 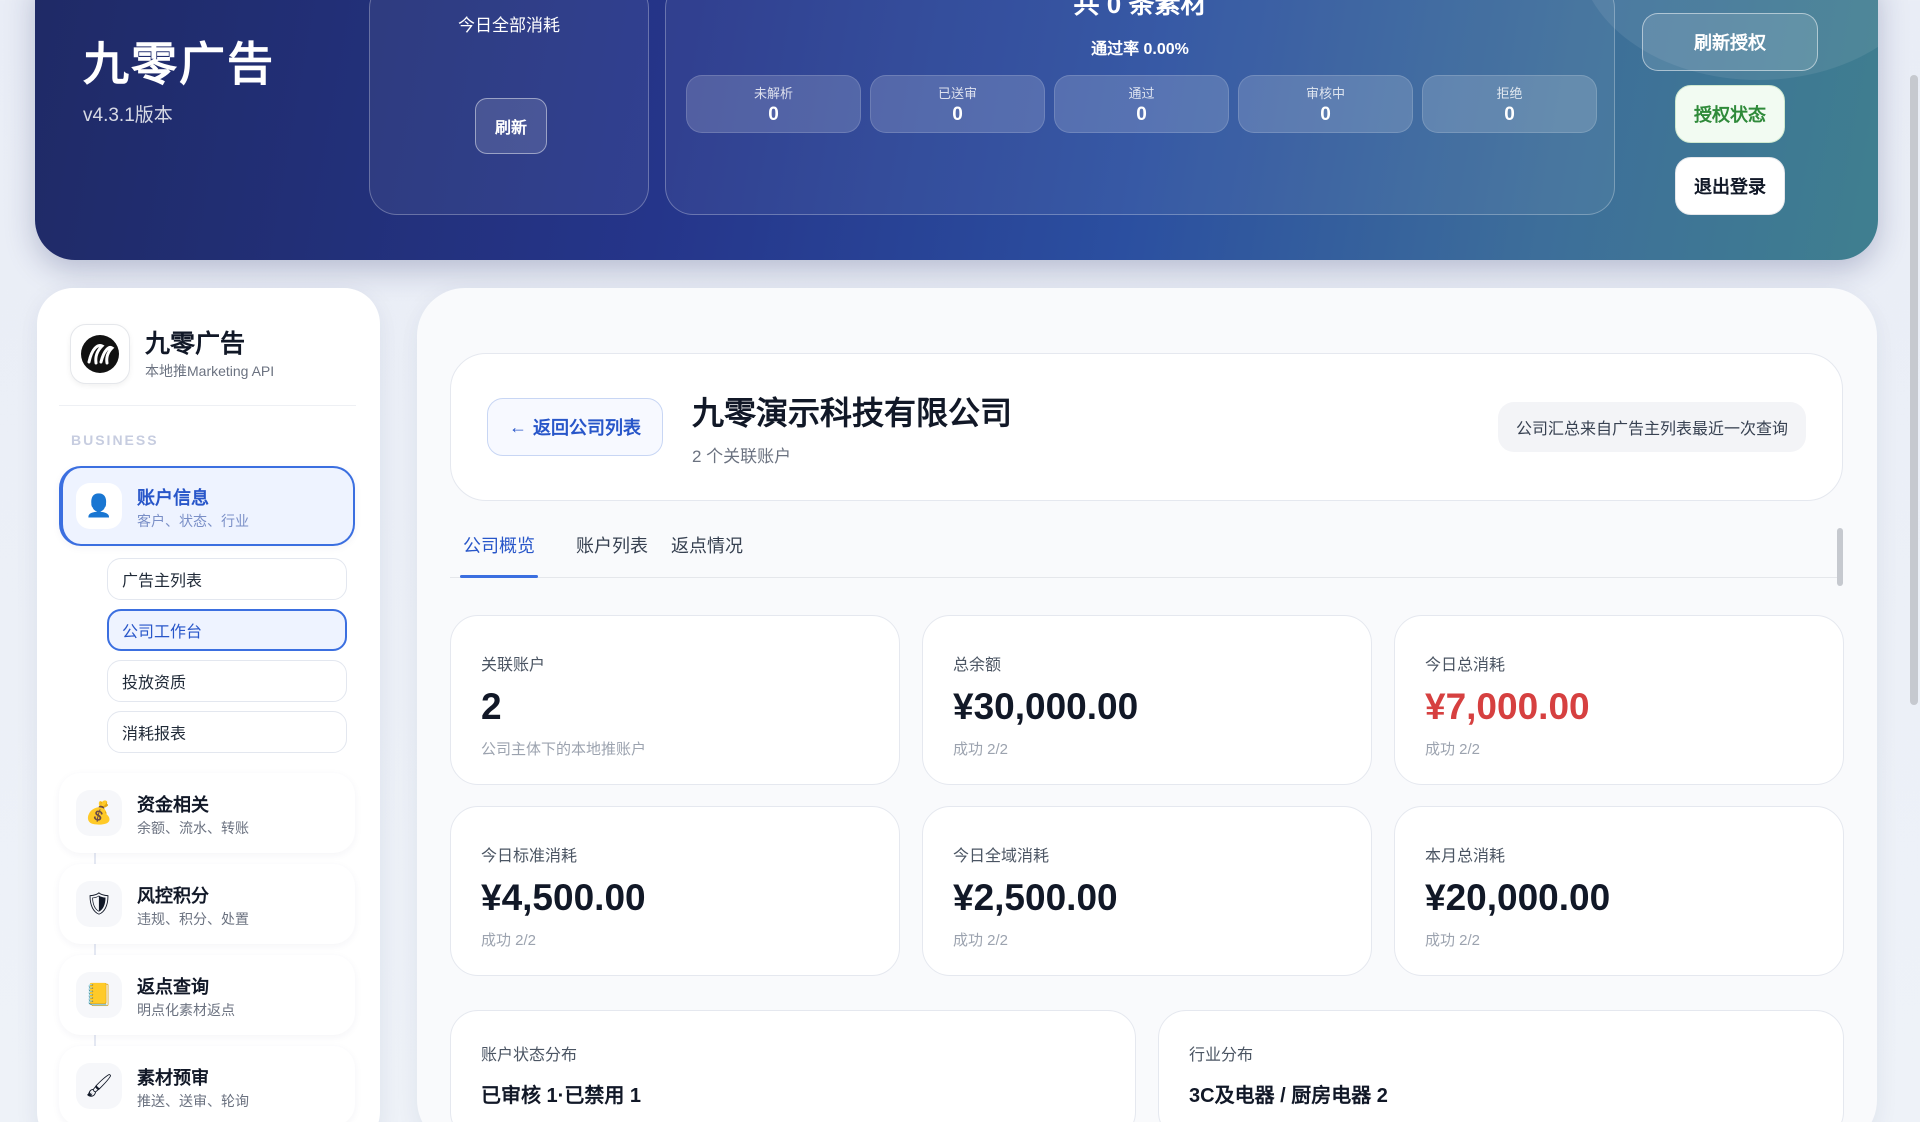 I want to click on metric-label: 今日全域消耗, so click(x=1001, y=856).